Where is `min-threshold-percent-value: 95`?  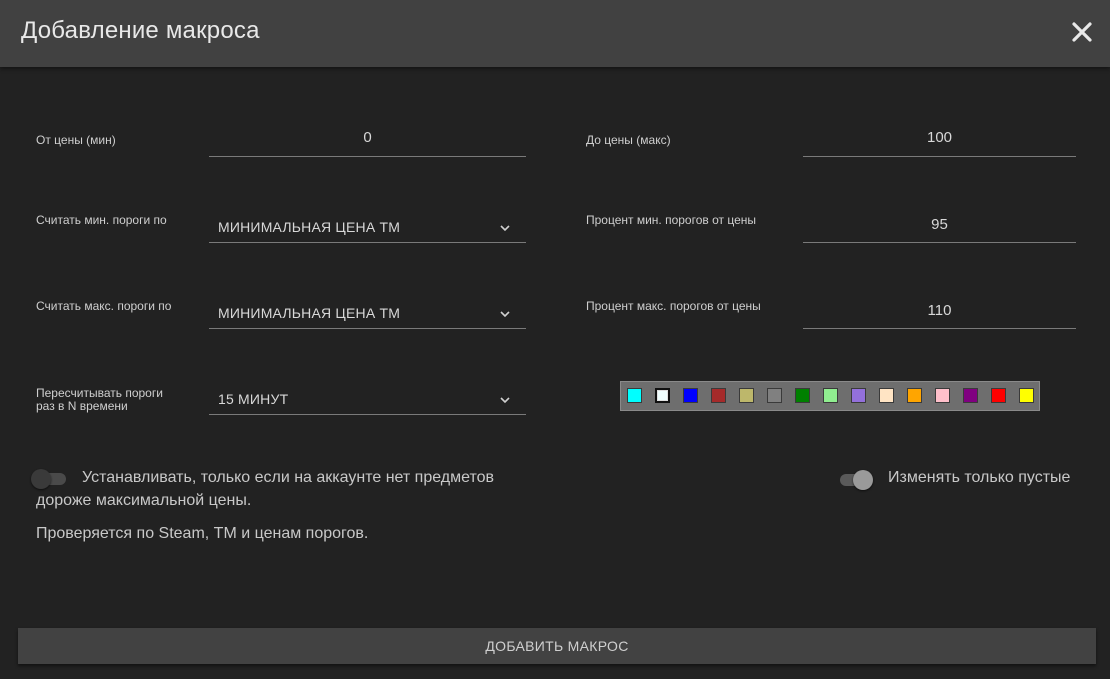
min-threshold-percent-value: 95 is located at coordinates (939, 224).